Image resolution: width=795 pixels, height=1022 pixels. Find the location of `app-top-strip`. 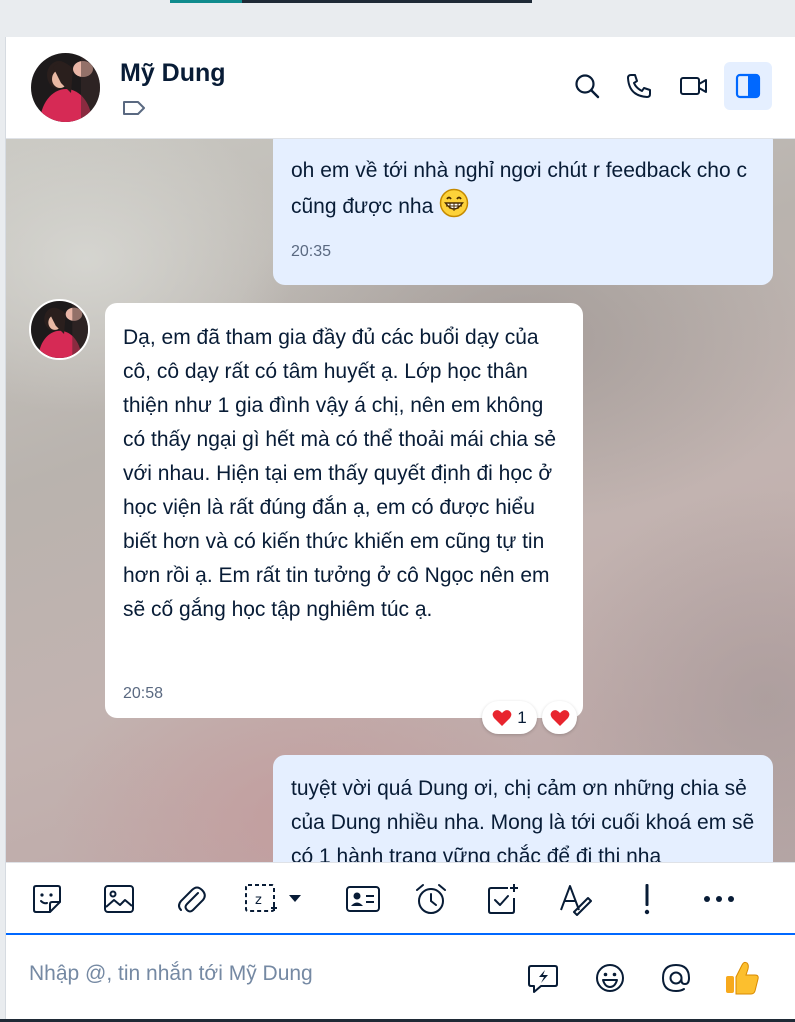

app-top-strip is located at coordinates (397, 18).